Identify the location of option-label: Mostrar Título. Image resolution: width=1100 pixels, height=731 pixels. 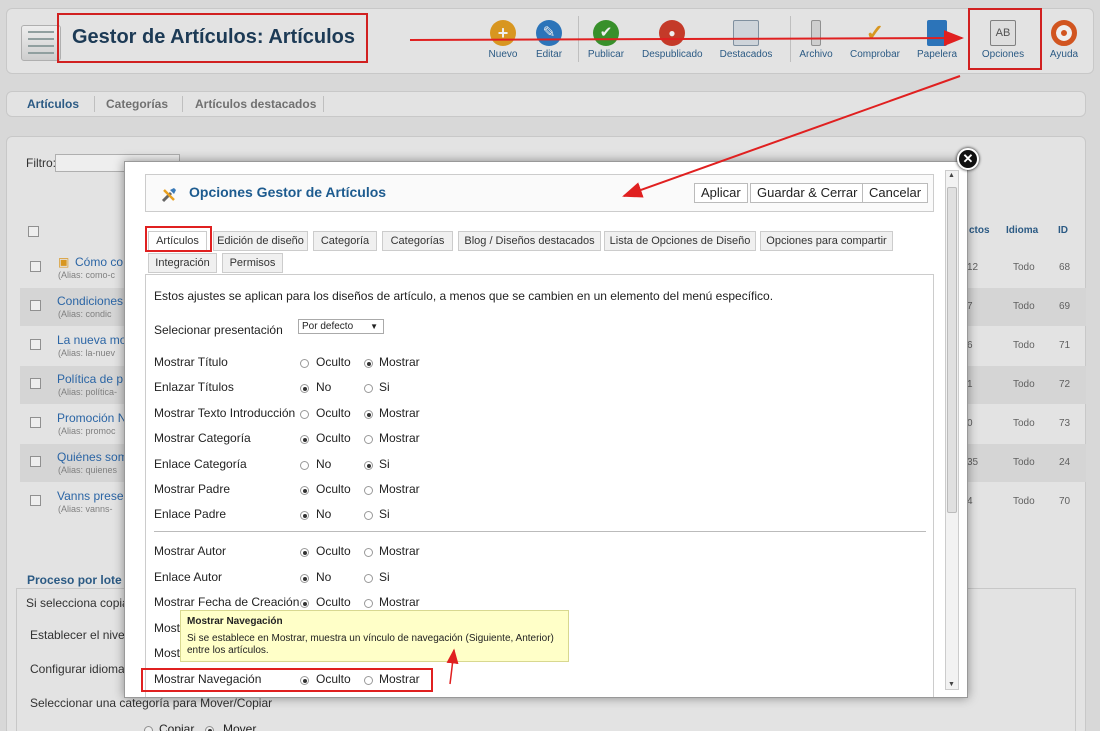
(191, 362).